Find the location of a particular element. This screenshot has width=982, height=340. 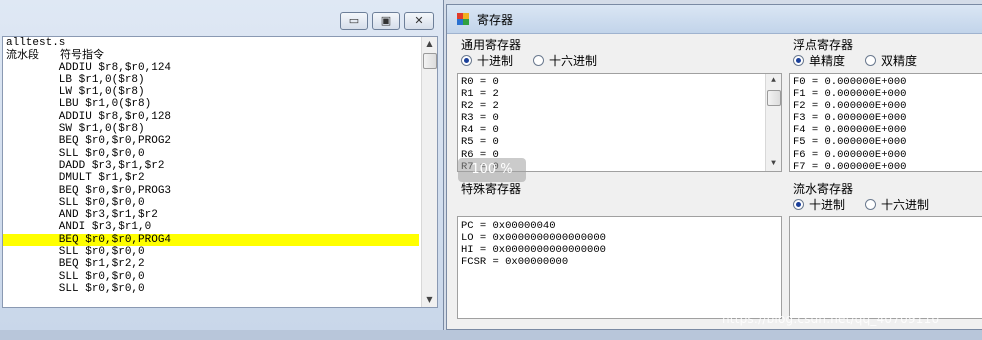

code-line: BEQ $r1,$r2,2 is located at coordinates (211, 264).